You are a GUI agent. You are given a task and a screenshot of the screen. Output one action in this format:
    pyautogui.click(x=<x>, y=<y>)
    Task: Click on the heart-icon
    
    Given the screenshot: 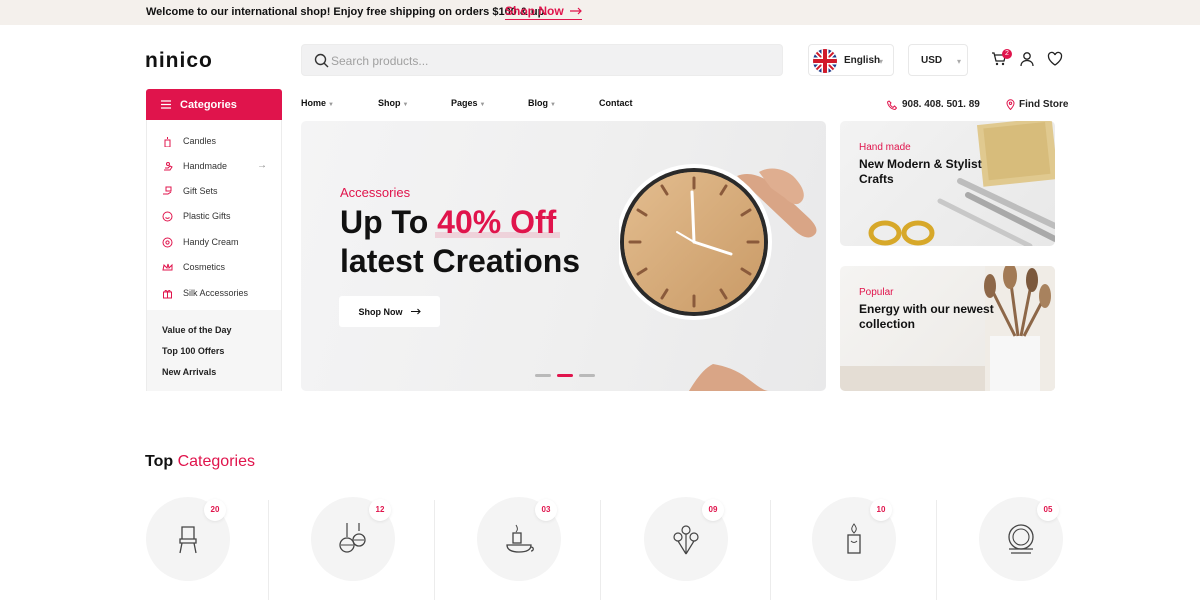 What is the action you would take?
    pyautogui.click(x=1055, y=59)
    